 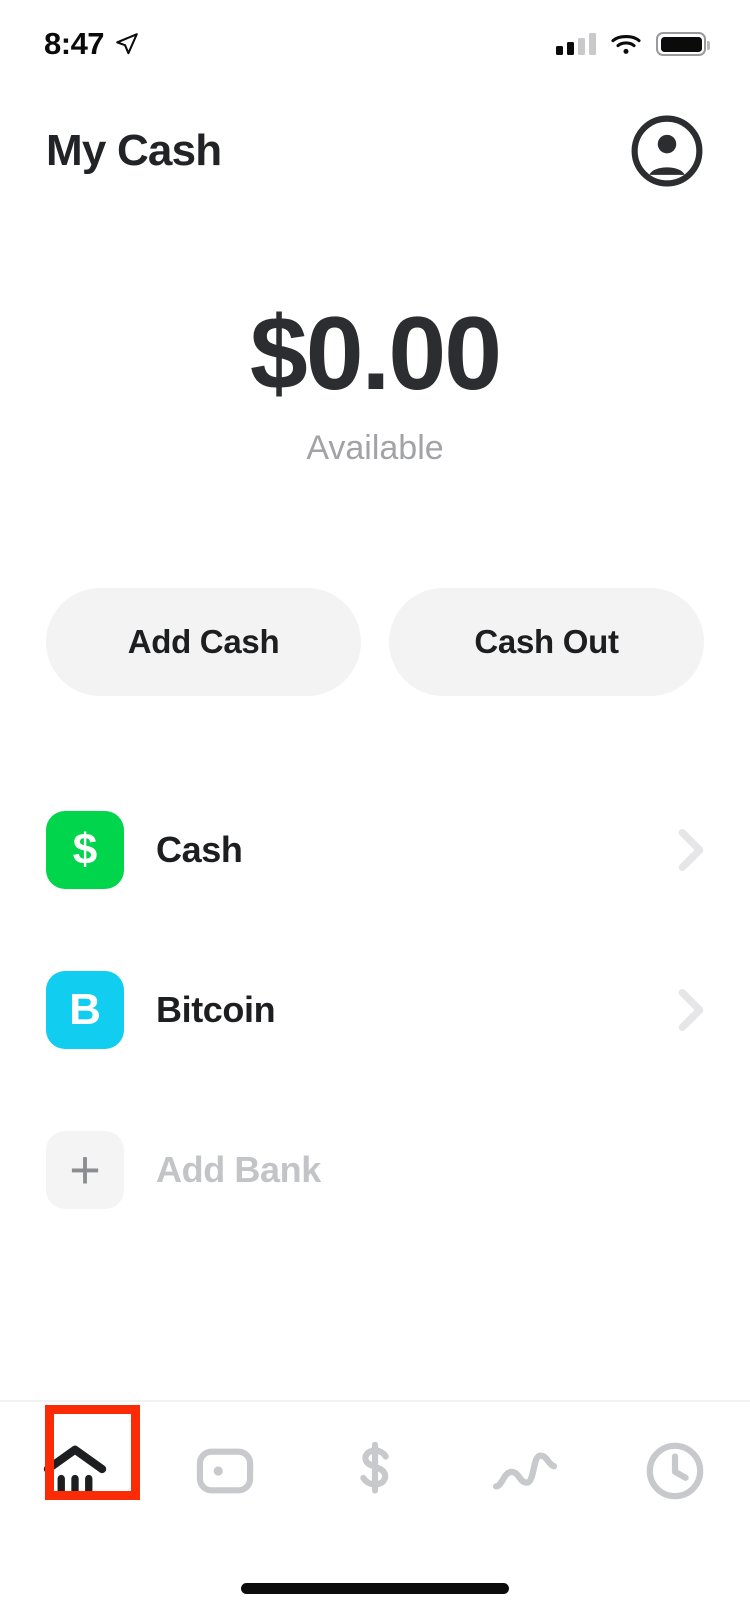 I want to click on bottom-tab-bar, so click(x=375, y=1470).